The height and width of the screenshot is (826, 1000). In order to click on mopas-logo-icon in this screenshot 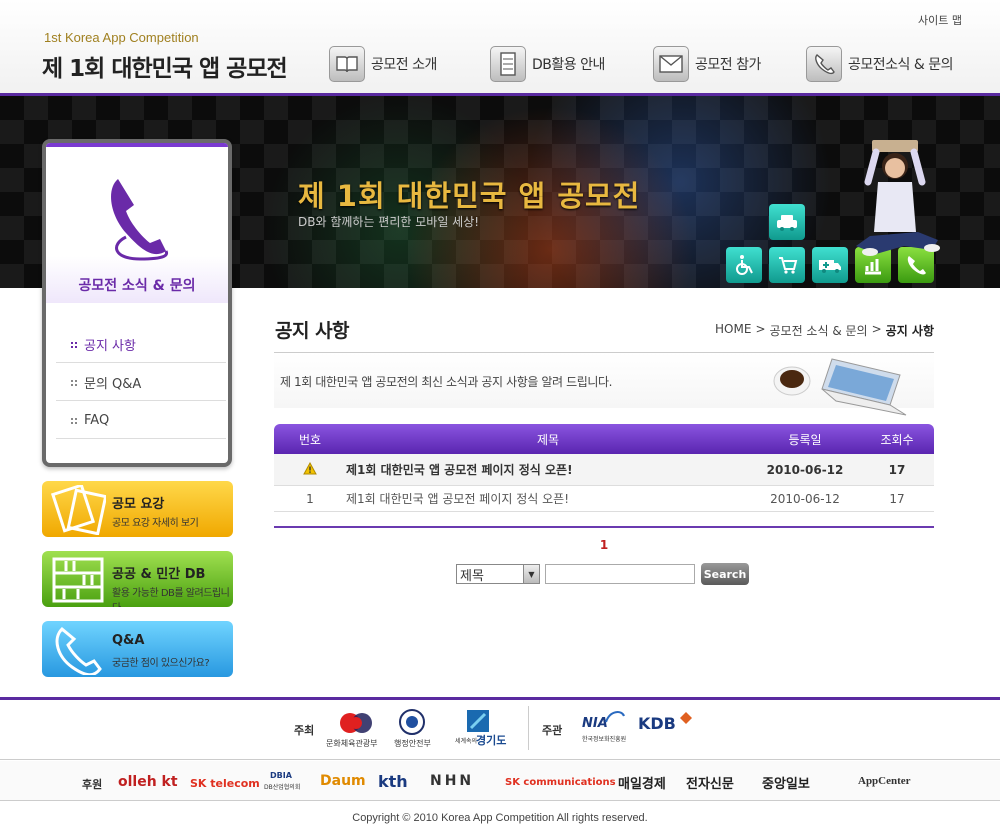, I will do `click(412, 722)`.